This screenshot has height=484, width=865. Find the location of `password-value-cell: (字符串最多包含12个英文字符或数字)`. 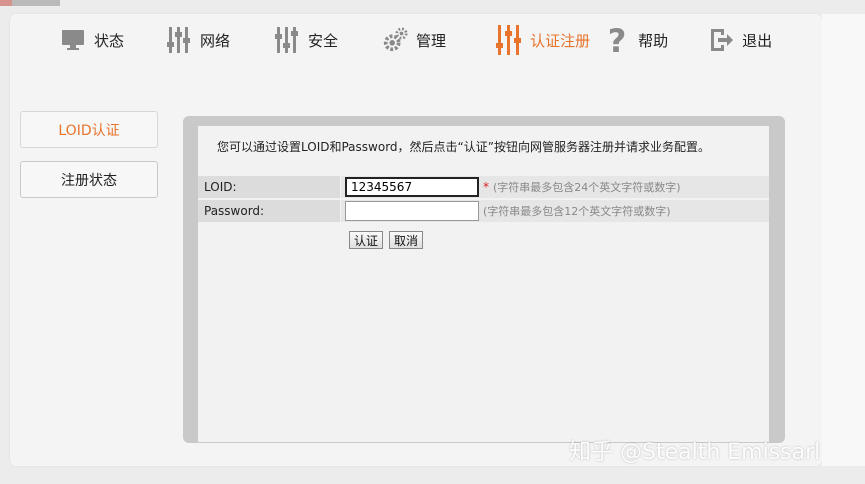

password-value-cell: (字符串最多包含12个英文字符或数字) is located at coordinates (555, 211).